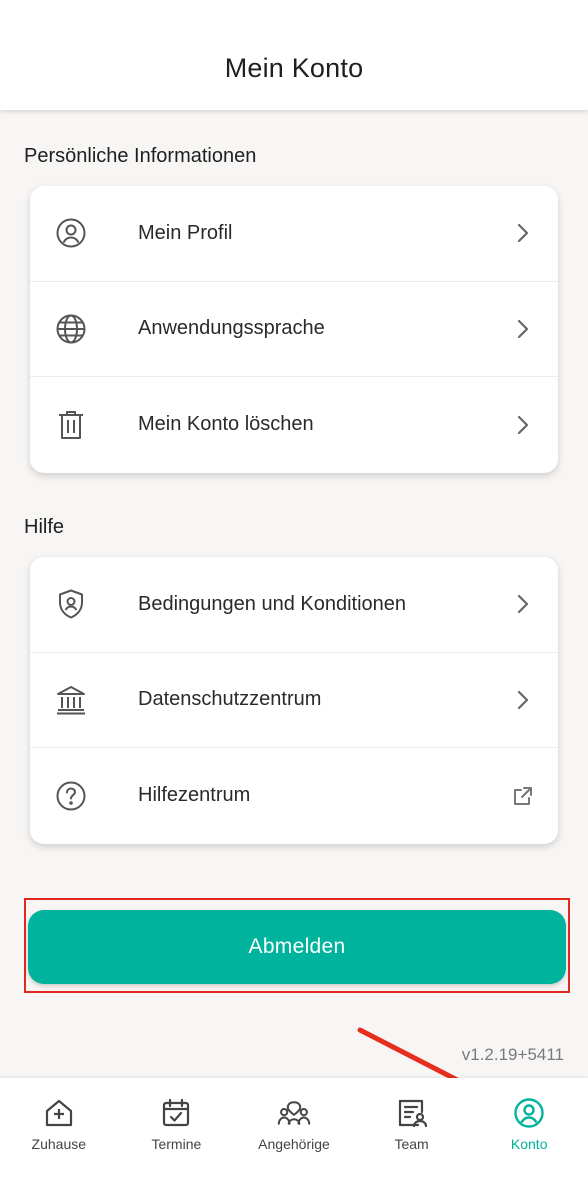 The width and height of the screenshot is (588, 1183). What do you see at coordinates (59, 1144) in the screenshot?
I see `tab-label: Zuhause` at bounding box center [59, 1144].